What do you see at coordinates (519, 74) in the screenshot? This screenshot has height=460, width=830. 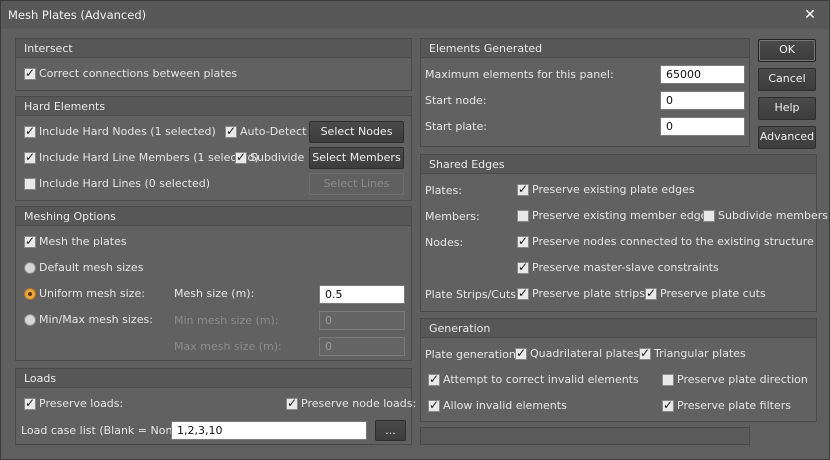 I see `max-elements-label: Maximum elements for this panel:` at bounding box center [519, 74].